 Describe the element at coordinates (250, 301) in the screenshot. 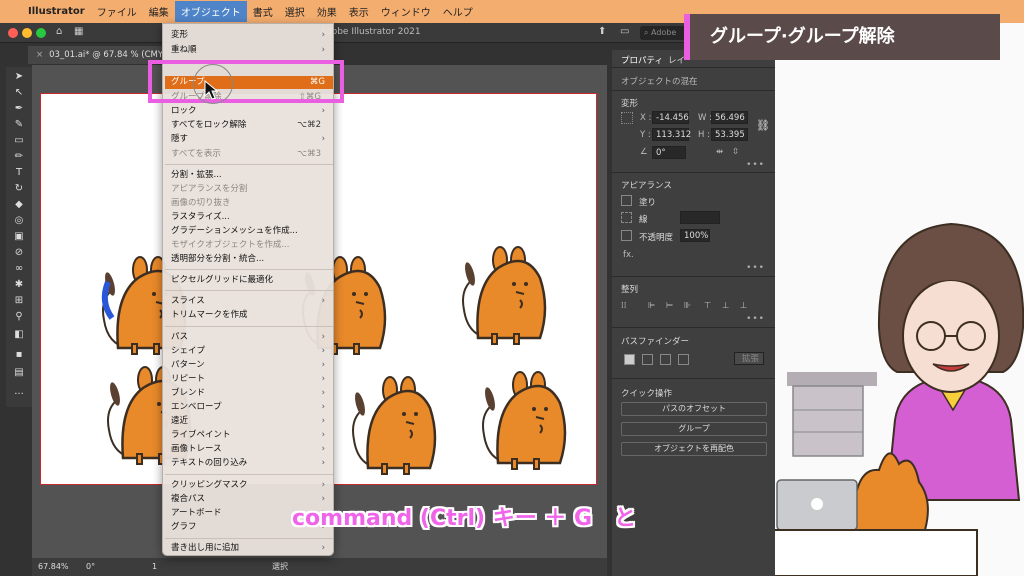

I see `menu-item-slice: スライス ›` at that location.